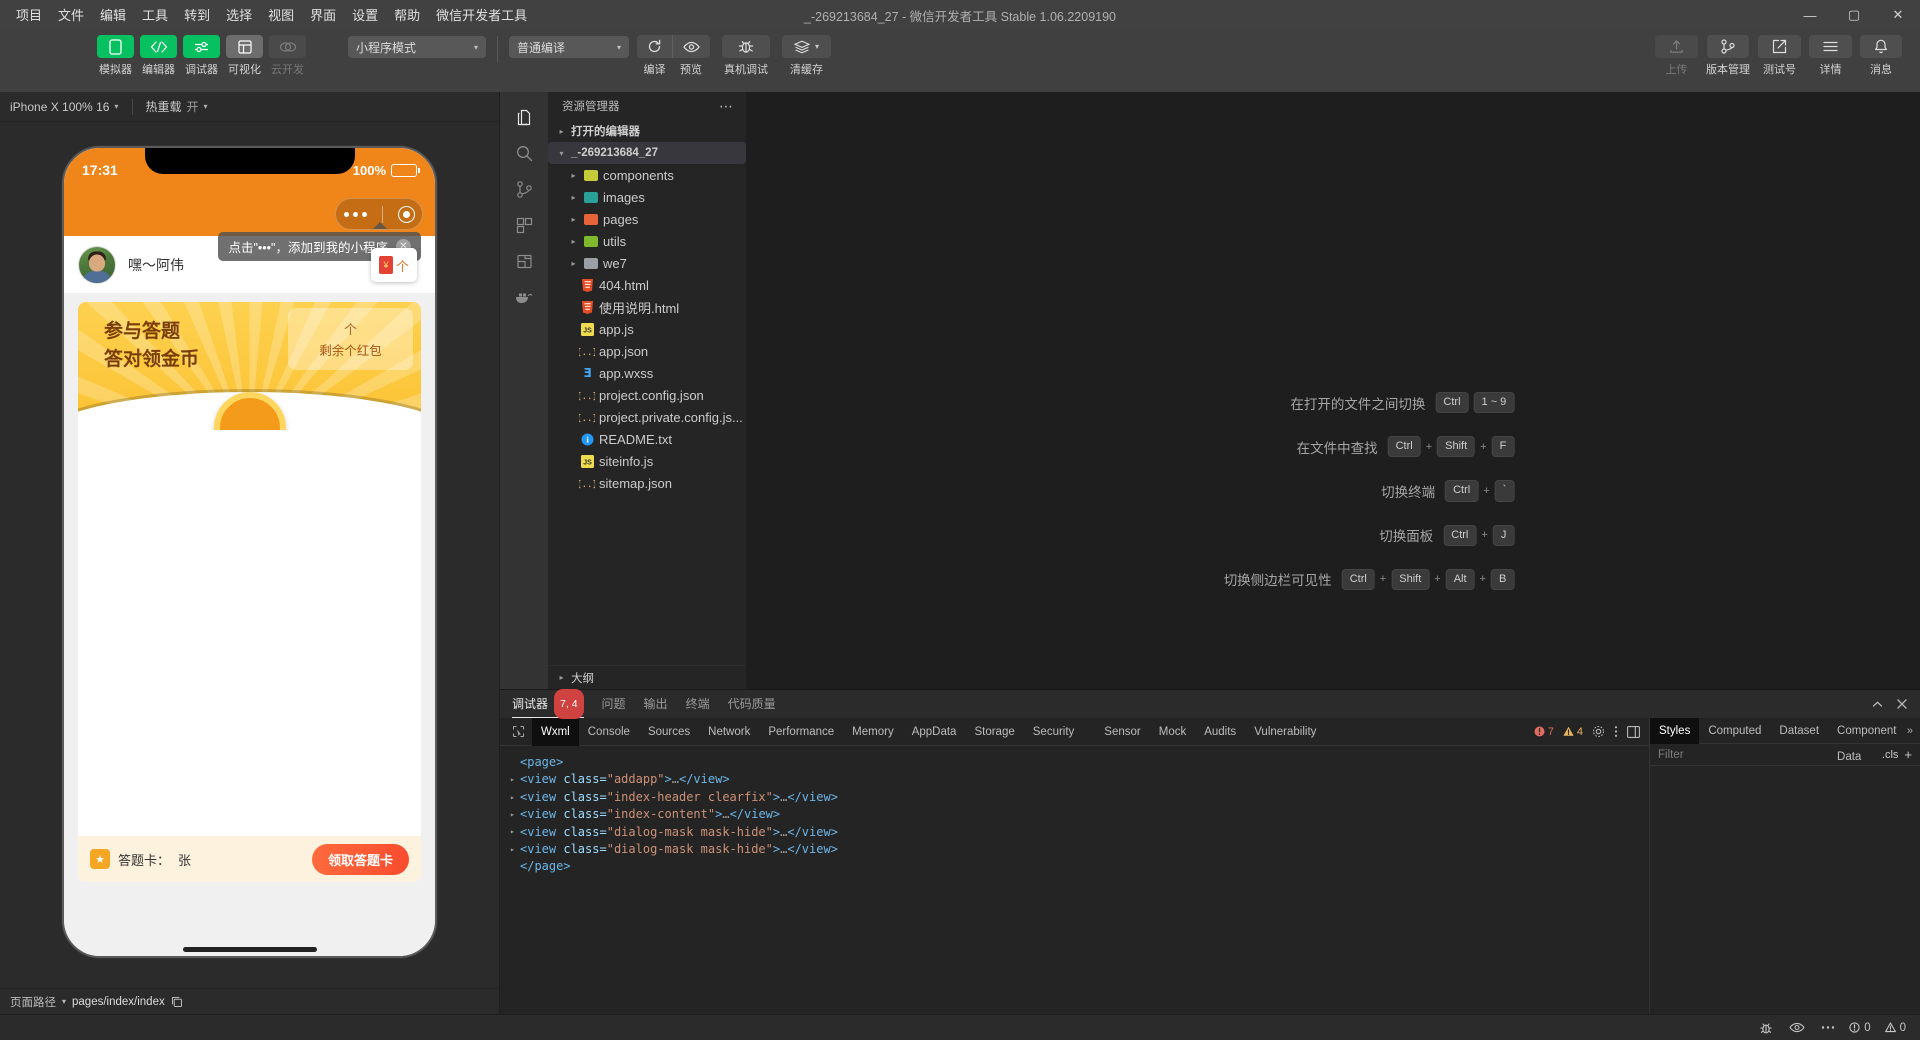 The width and height of the screenshot is (1920, 1040). What do you see at coordinates (555, 731) in the screenshot?
I see `devtools-tab-wxml: Wxml` at bounding box center [555, 731].